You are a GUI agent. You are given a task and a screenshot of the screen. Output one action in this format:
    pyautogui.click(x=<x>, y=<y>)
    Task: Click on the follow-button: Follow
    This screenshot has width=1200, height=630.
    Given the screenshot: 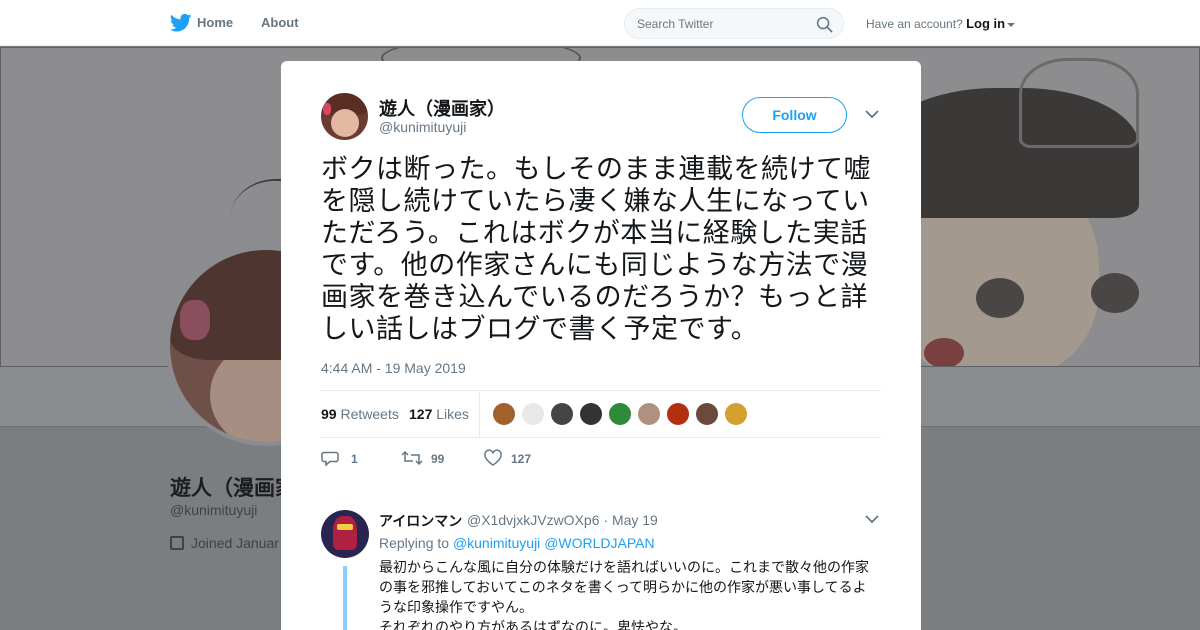 What is the action you would take?
    pyautogui.click(x=794, y=115)
    